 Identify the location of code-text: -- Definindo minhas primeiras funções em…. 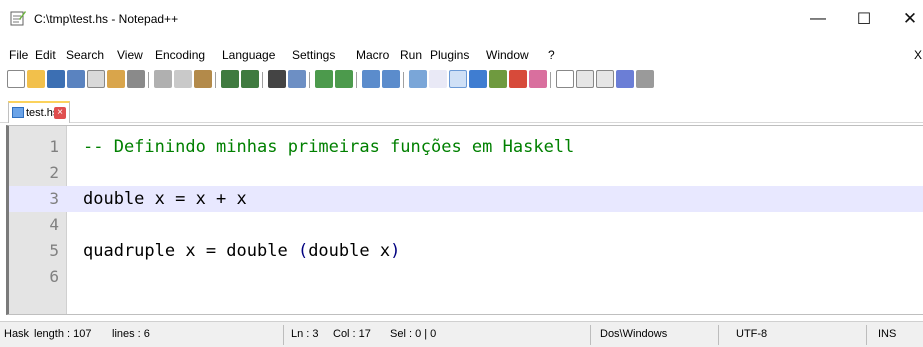
(329, 147).